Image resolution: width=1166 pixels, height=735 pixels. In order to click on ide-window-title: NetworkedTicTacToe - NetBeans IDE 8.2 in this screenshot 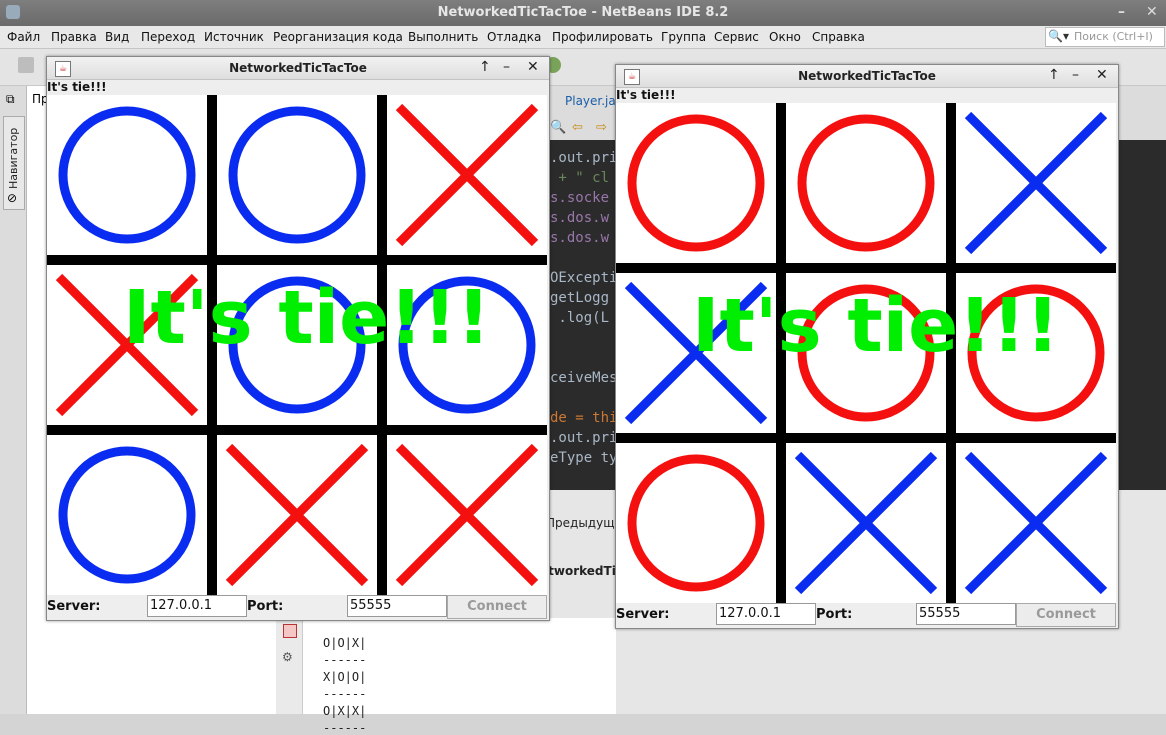, I will do `click(583, 12)`.